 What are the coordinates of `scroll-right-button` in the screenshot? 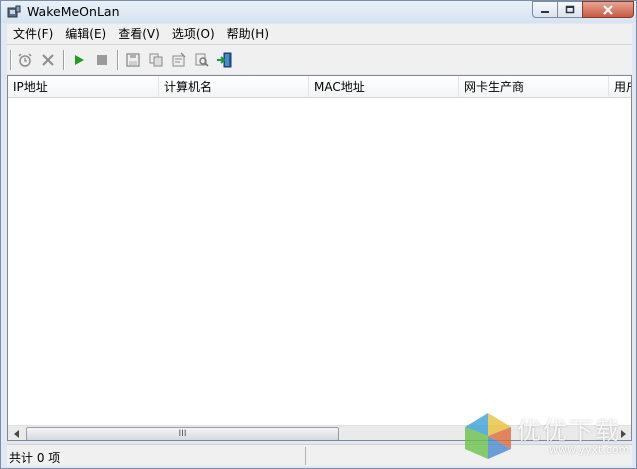 It's located at (622, 433).